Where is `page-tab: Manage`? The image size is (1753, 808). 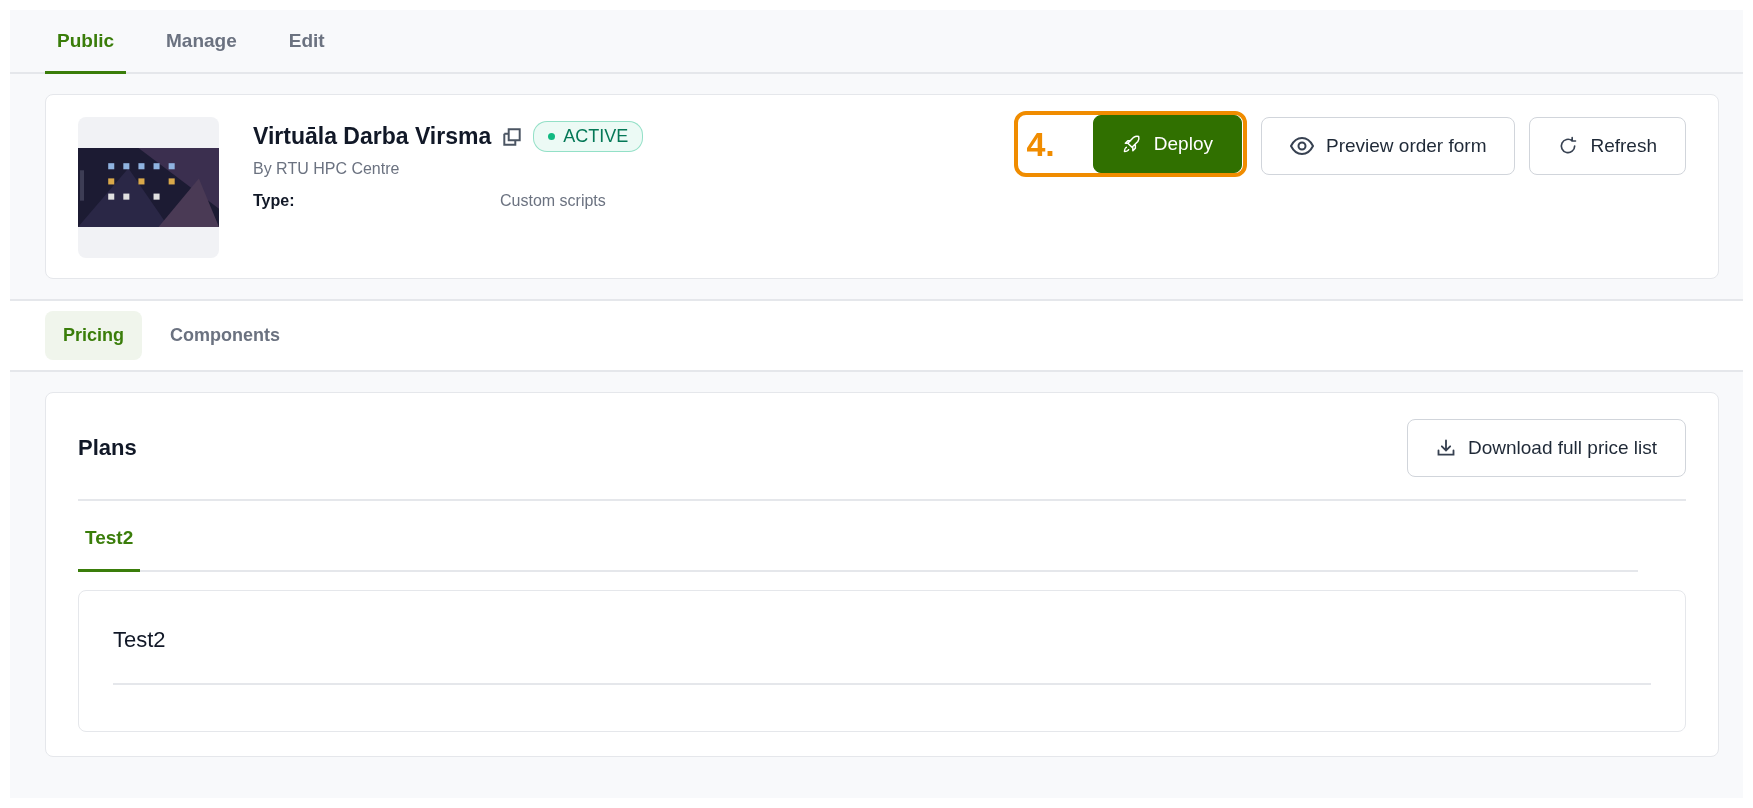 page-tab: Manage is located at coordinates (201, 42).